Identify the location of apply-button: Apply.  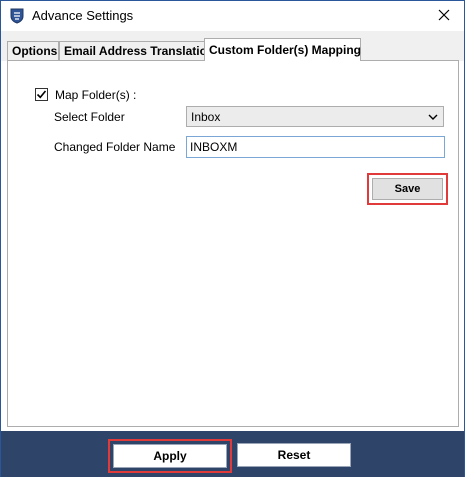
(170, 456).